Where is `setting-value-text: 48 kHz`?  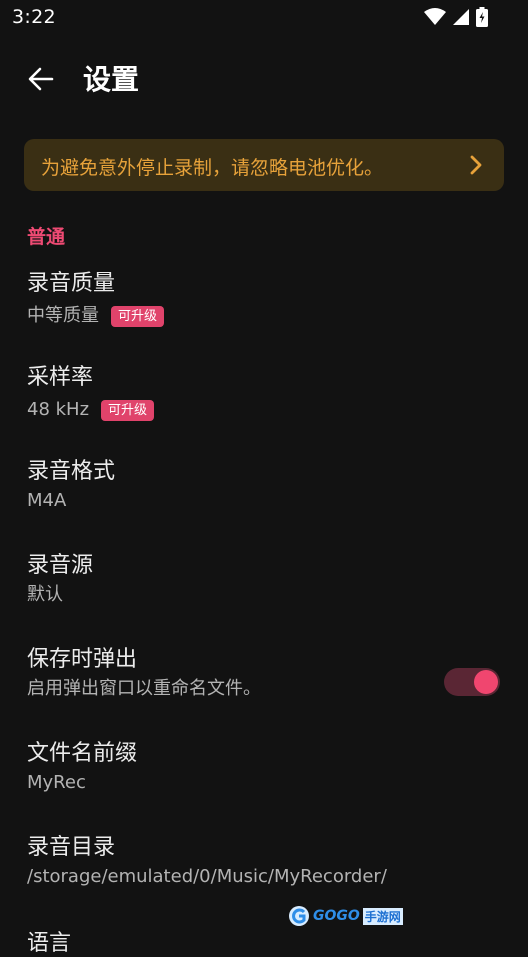 setting-value-text: 48 kHz is located at coordinates (58, 409).